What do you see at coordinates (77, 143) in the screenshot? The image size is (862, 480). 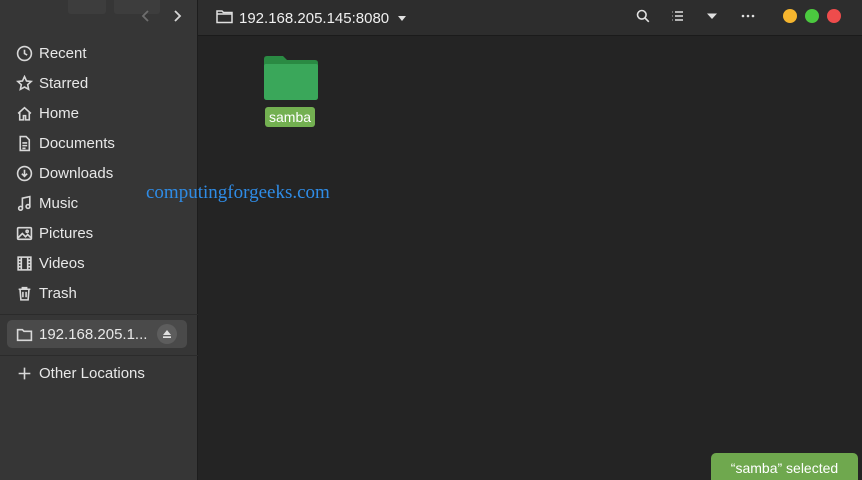 I see `sidebar-item-label: Documents` at bounding box center [77, 143].